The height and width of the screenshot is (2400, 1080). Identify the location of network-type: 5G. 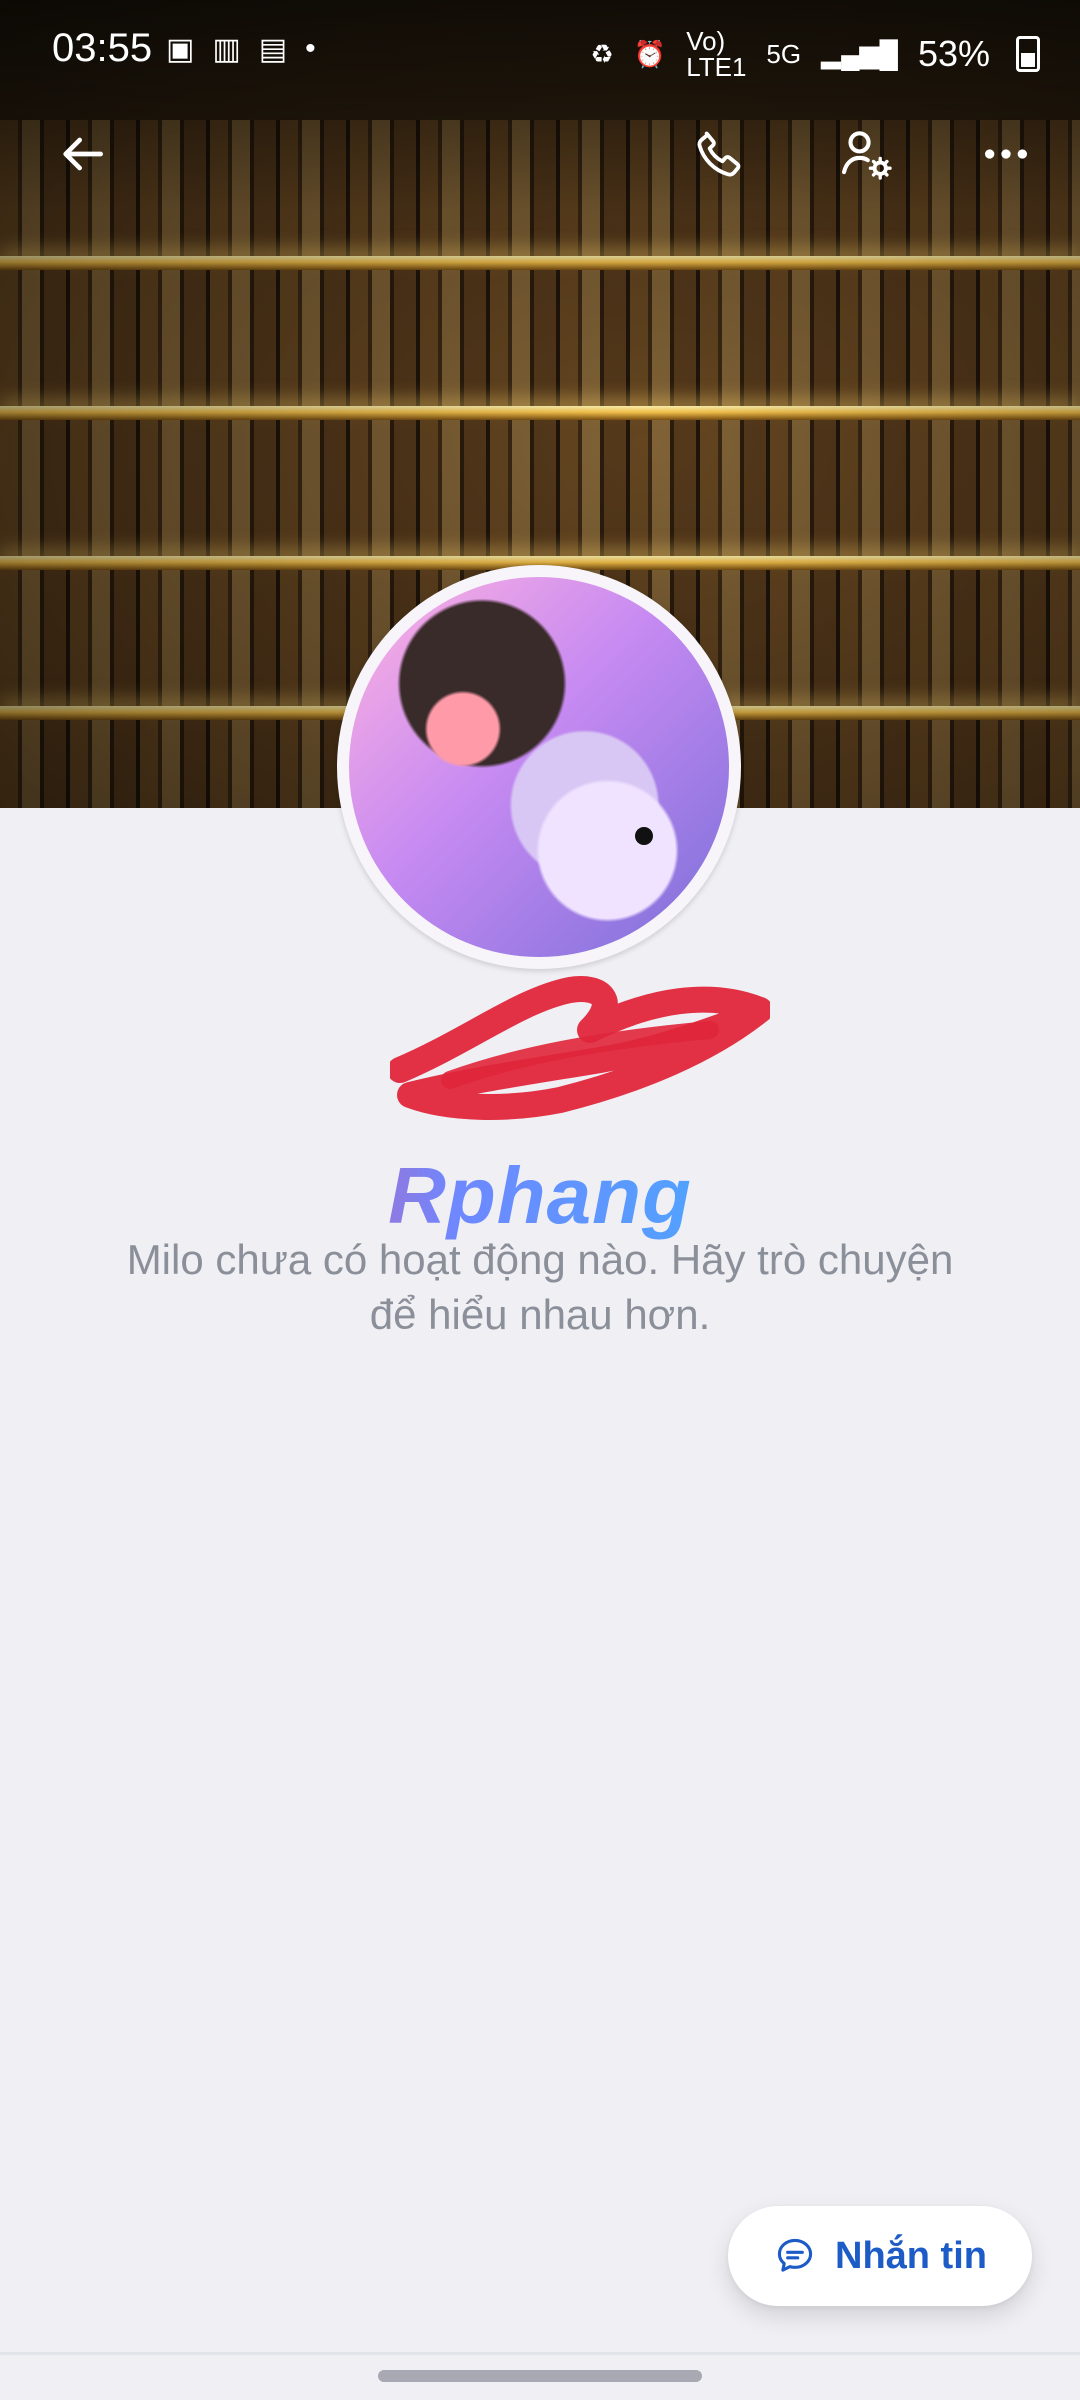
(784, 54).